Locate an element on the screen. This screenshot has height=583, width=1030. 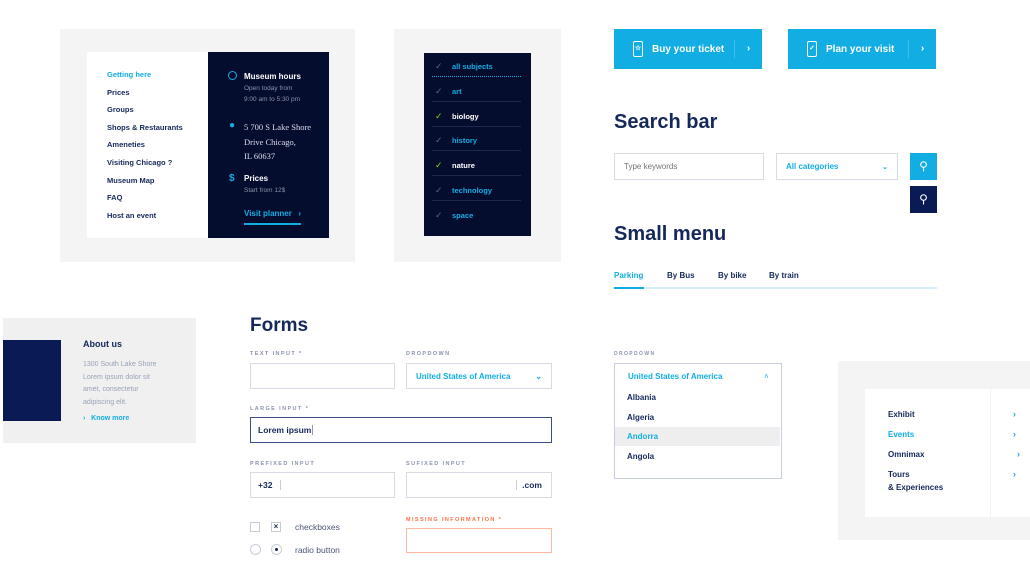
plan-visit-button: ✓ Plan your visit › is located at coordinates (862, 49).